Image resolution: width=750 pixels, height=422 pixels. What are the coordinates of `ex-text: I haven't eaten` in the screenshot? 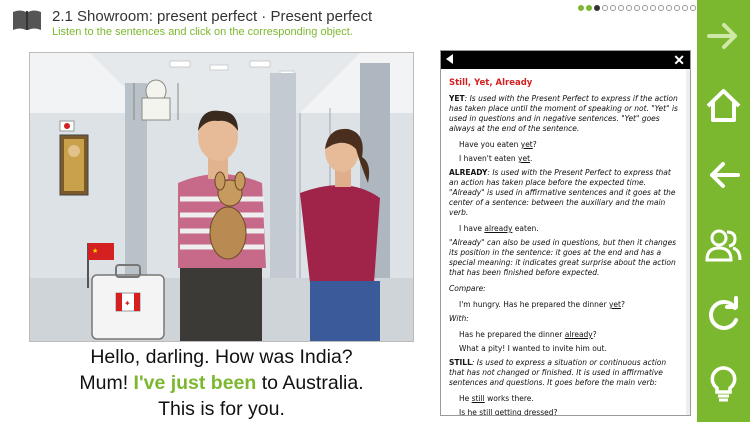 It's located at (489, 158).